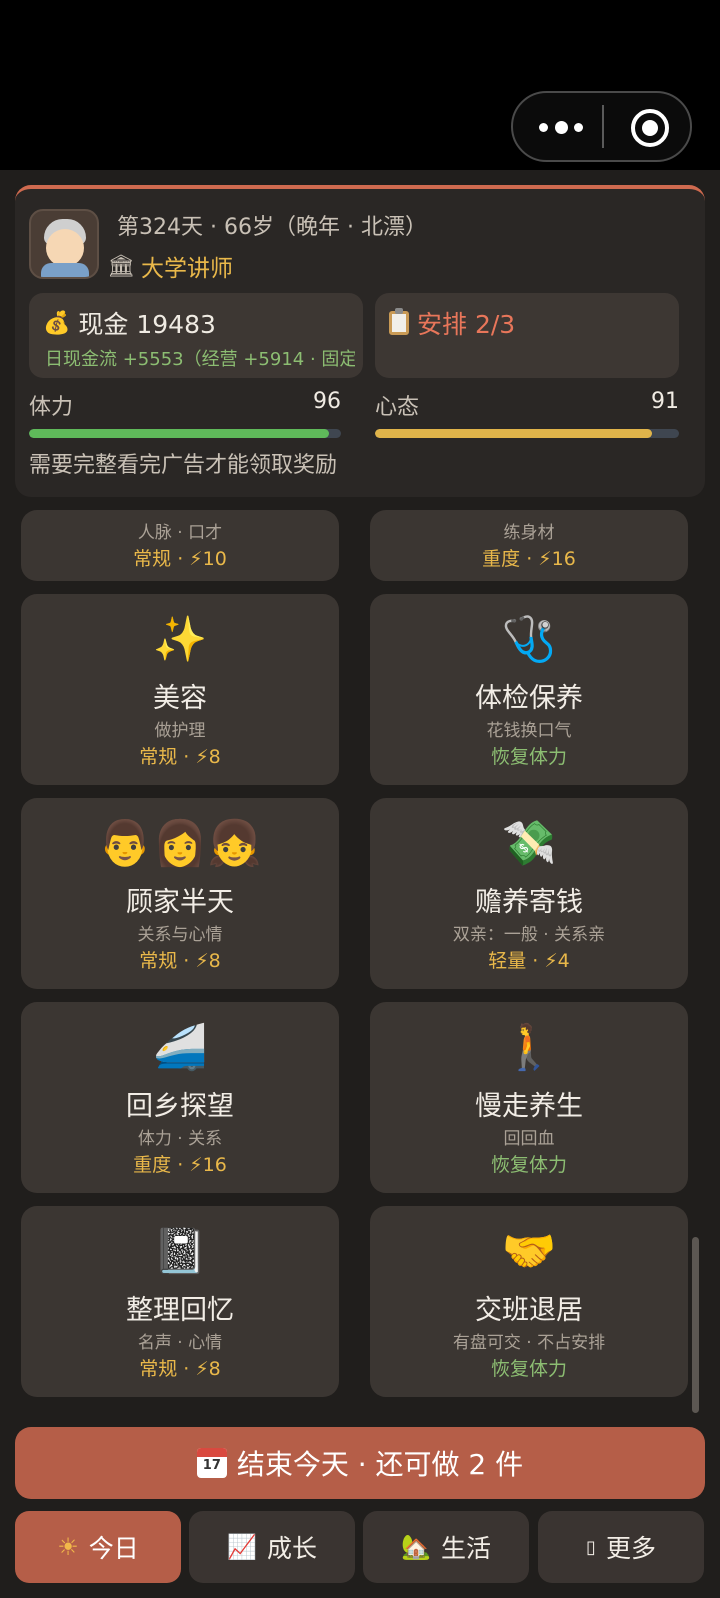  I want to click on cash-title: 💰 现金 19483, so click(129, 323).